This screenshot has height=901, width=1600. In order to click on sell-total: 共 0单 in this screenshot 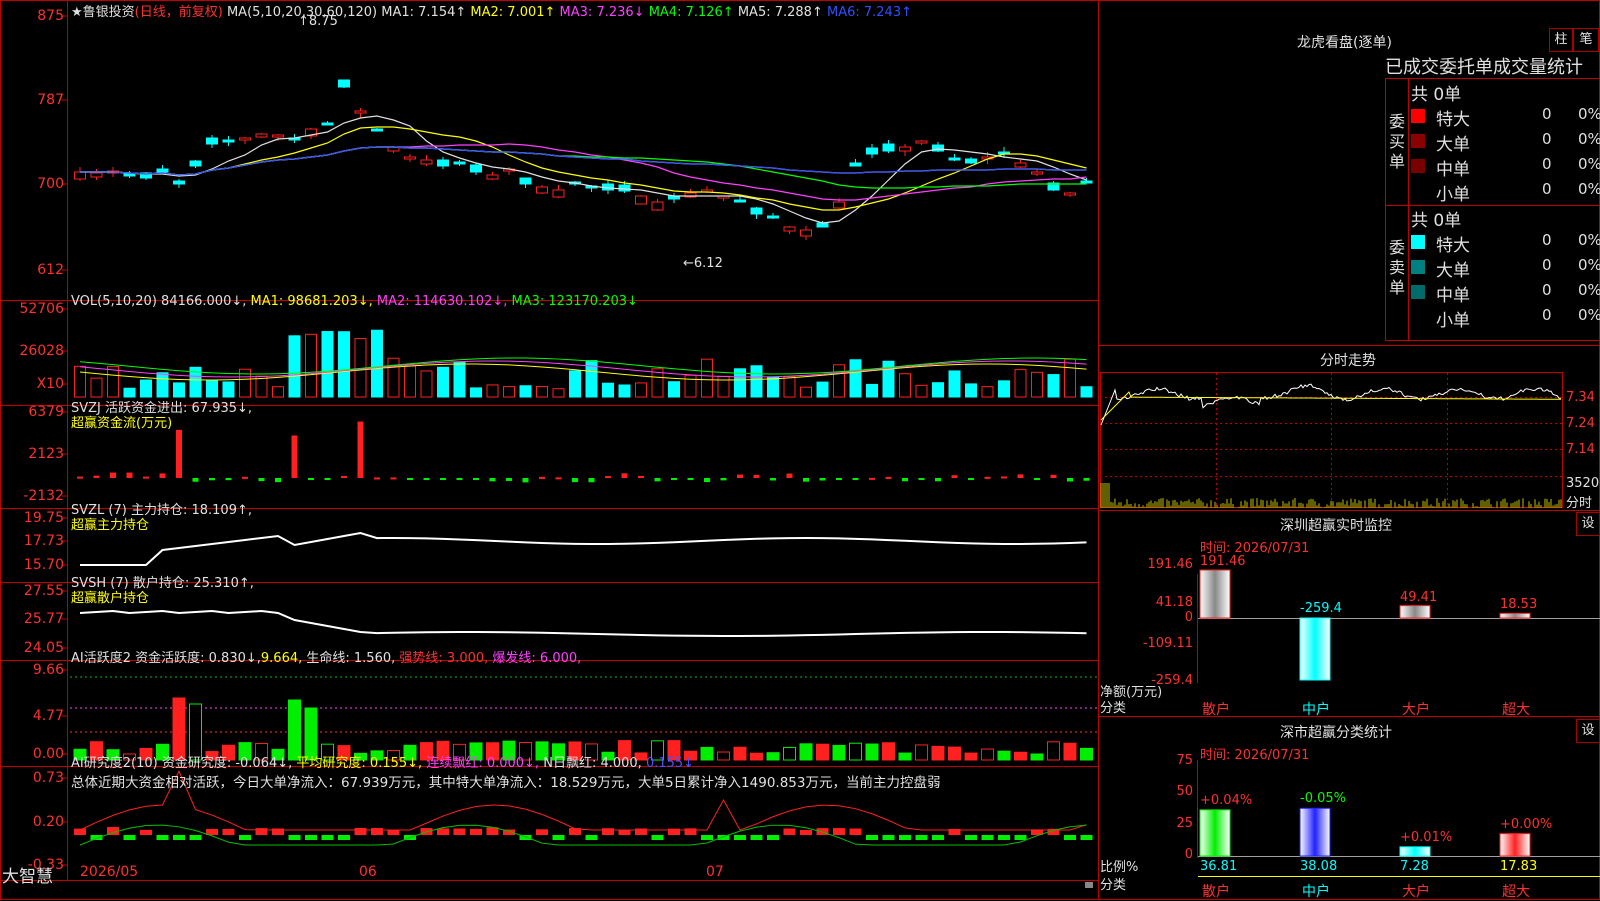, I will do `click(1436, 221)`.